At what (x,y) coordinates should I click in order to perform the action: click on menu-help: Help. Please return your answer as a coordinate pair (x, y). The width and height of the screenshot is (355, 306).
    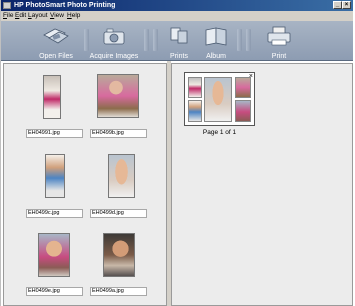
    Looking at the image, I should click on (73, 16).